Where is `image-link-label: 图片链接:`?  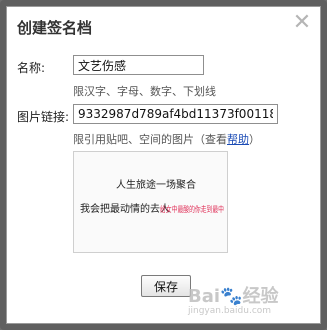 image-link-label: 图片链接: is located at coordinates (43, 117).